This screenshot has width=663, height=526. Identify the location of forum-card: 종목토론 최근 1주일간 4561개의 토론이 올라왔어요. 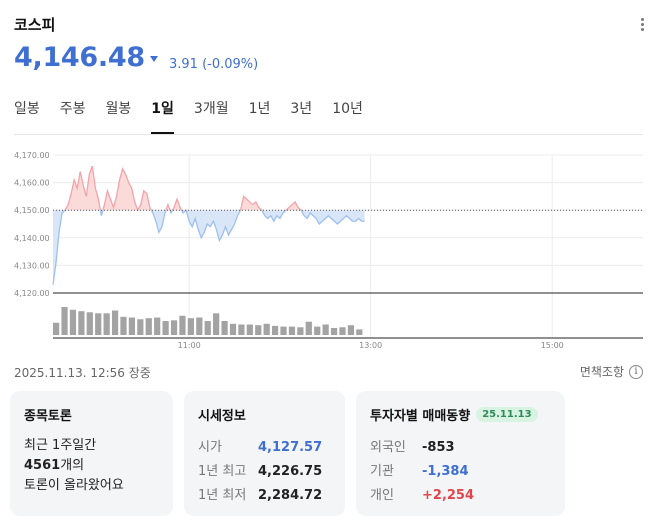
(91, 453).